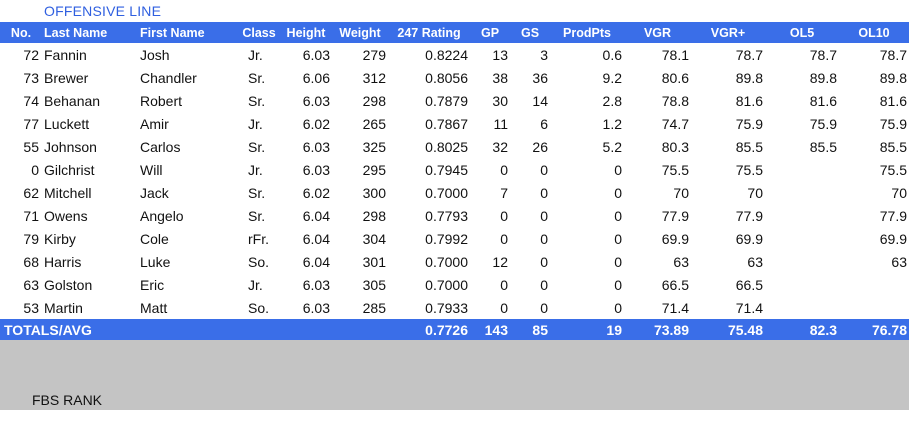  I want to click on cell-ol10: 89.8, so click(893, 77).